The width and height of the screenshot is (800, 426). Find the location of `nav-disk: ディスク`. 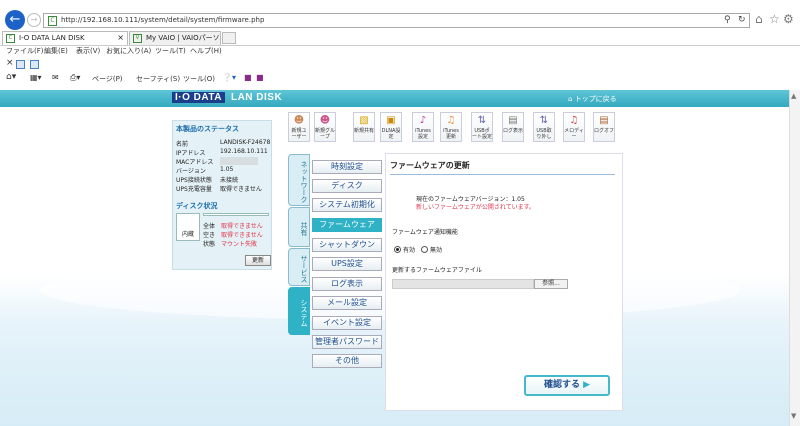

nav-disk: ディスク is located at coordinates (347, 186).